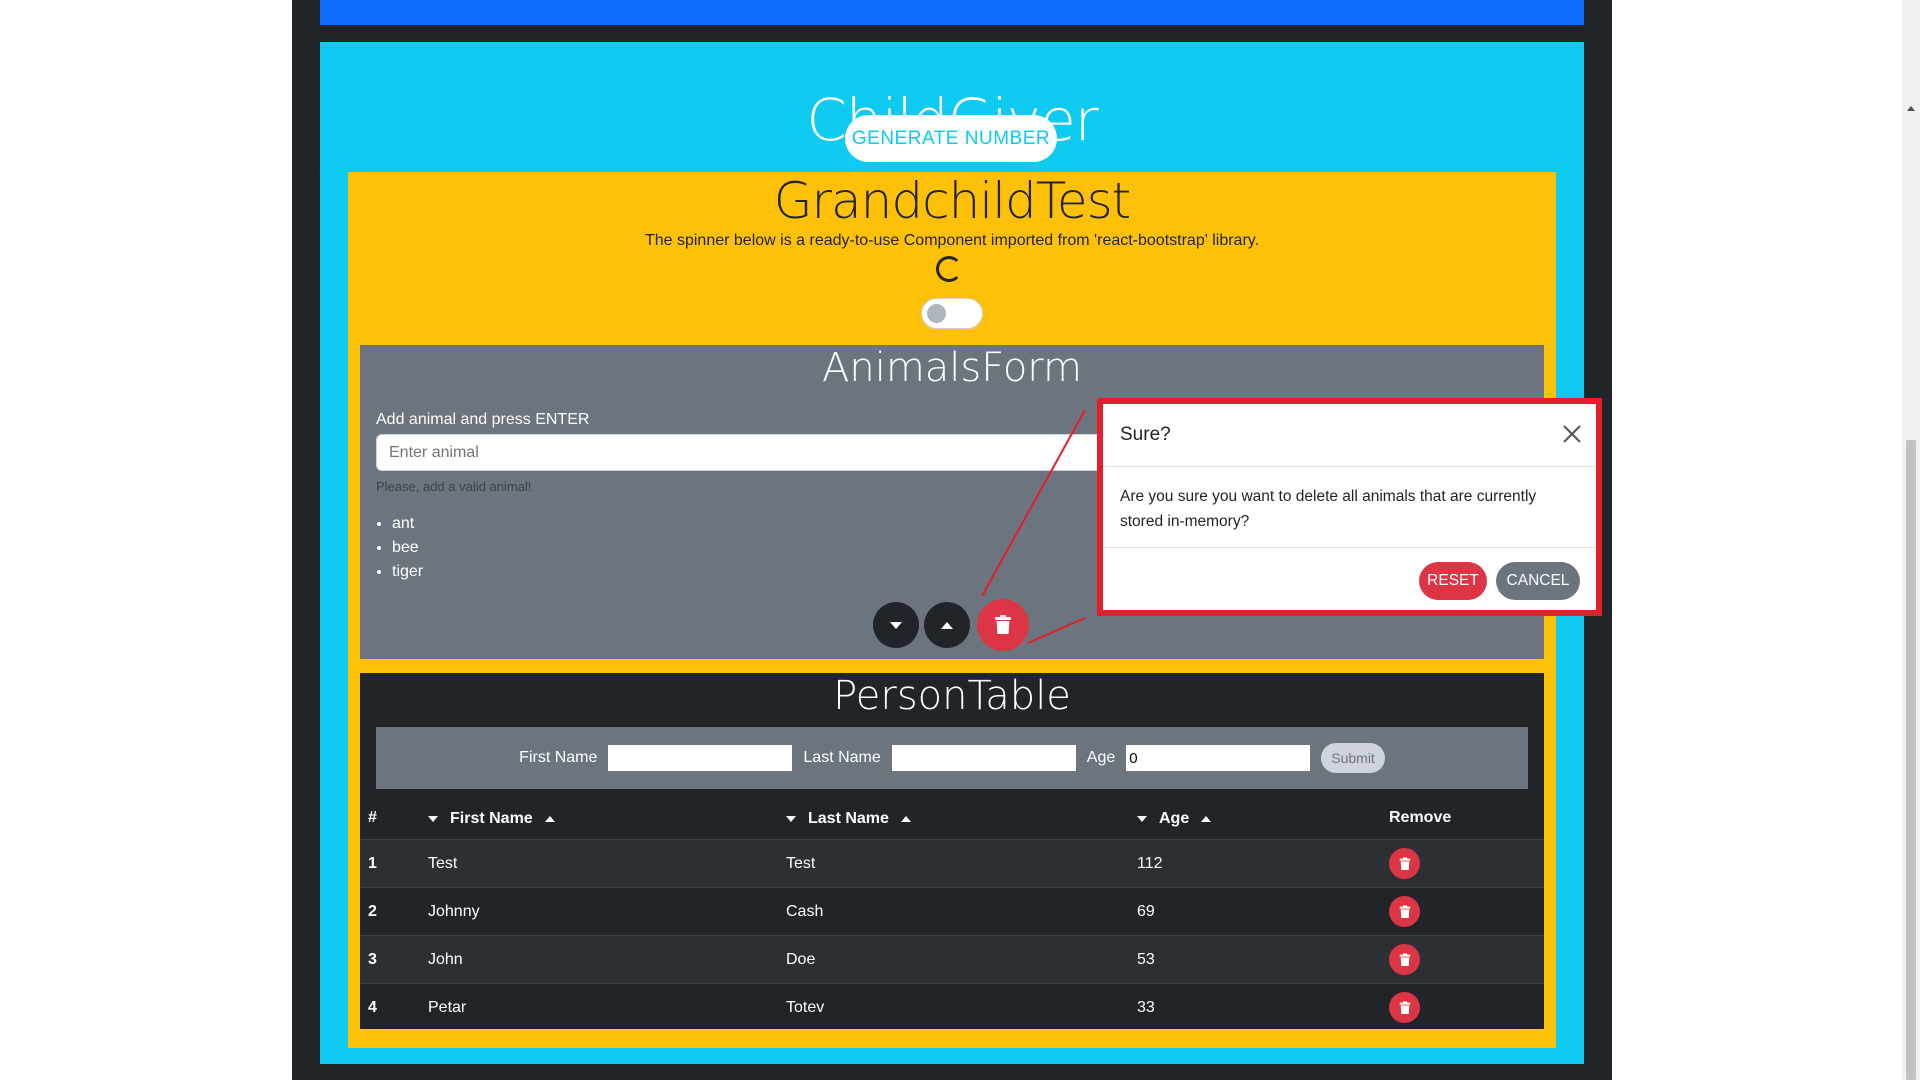 This screenshot has width=1920, height=1080. I want to click on column-label: Last Name, so click(848, 818).